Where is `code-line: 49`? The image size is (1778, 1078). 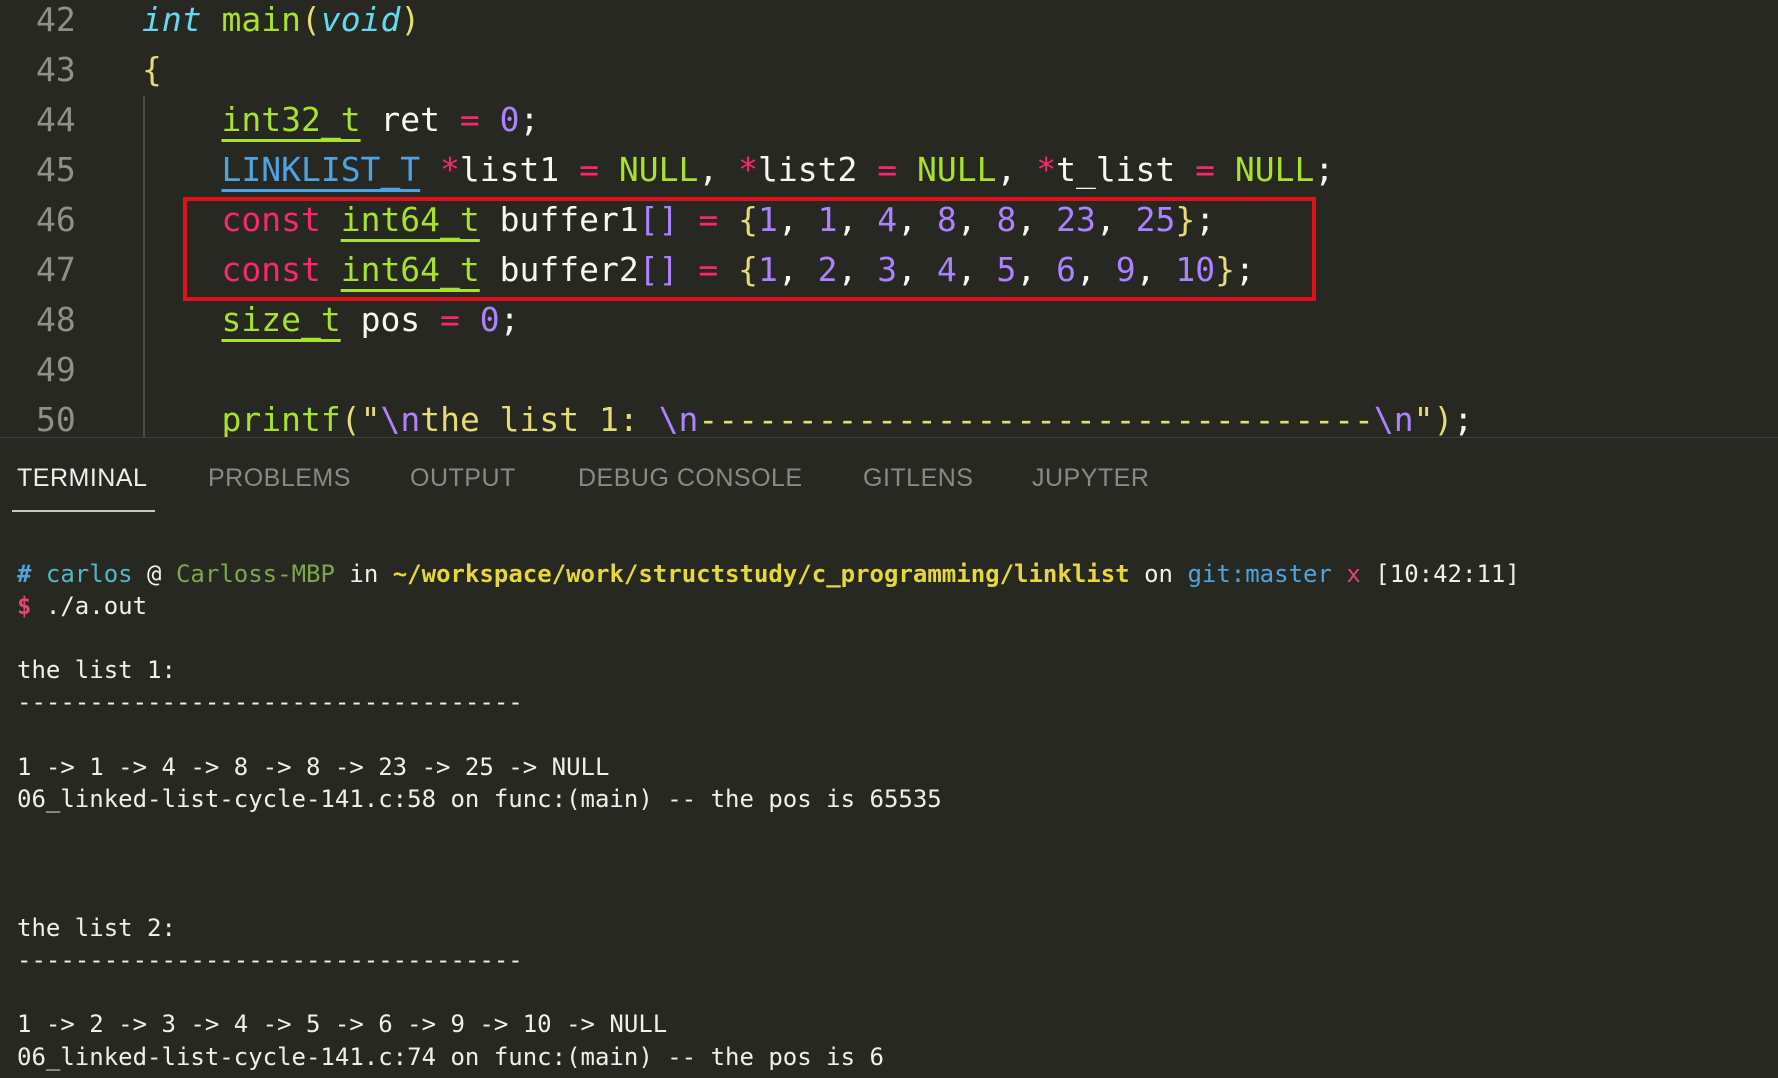 code-line: 49 is located at coordinates (889, 370).